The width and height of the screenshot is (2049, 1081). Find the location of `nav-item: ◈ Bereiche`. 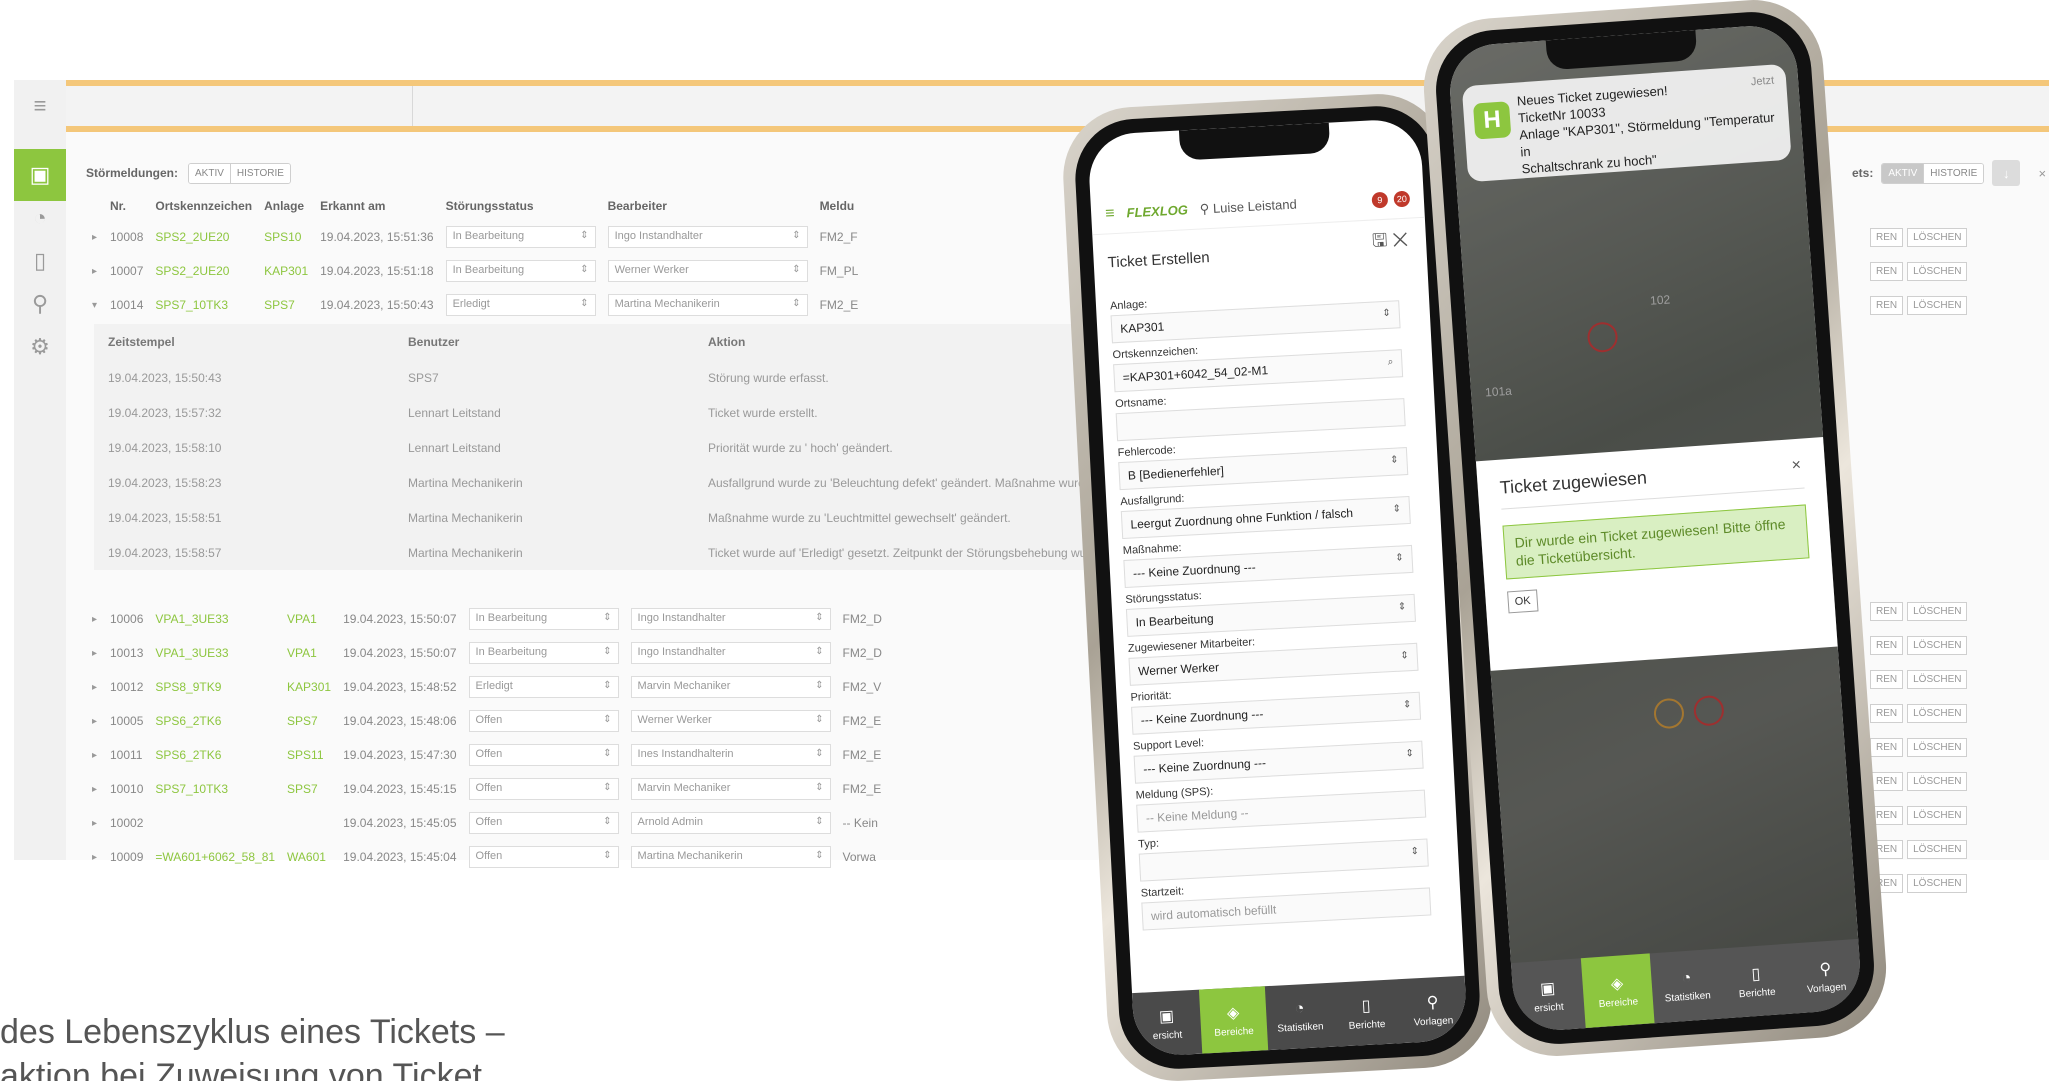

nav-item: ◈ Bereiche is located at coordinates (1617, 991).